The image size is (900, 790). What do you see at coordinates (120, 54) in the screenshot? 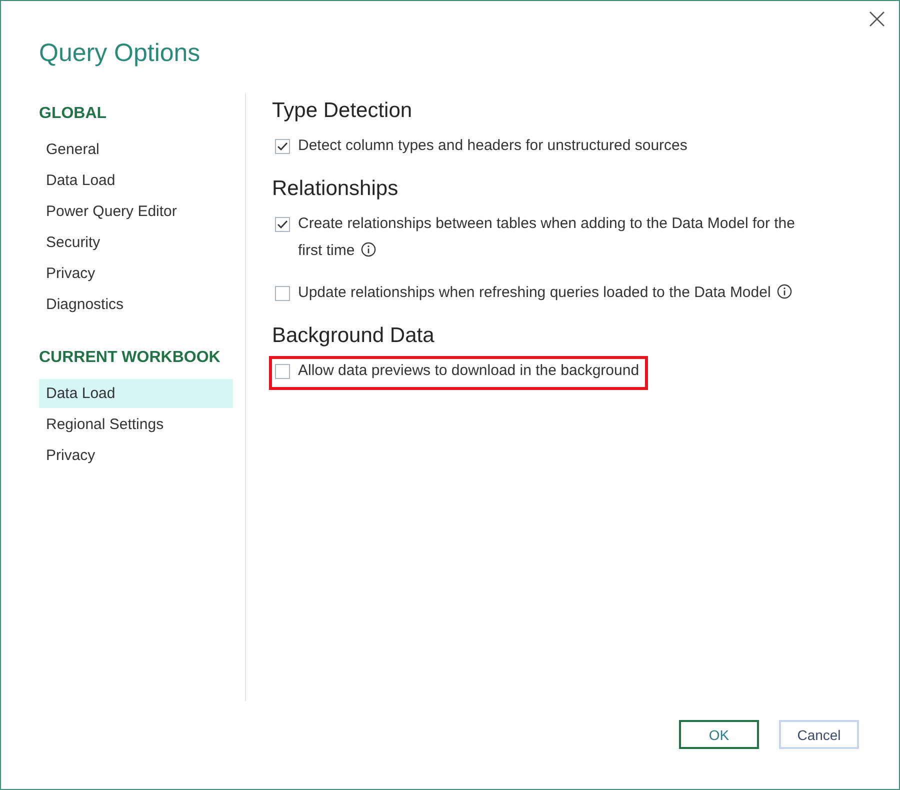
I see `window-title: Query Options` at bounding box center [120, 54].